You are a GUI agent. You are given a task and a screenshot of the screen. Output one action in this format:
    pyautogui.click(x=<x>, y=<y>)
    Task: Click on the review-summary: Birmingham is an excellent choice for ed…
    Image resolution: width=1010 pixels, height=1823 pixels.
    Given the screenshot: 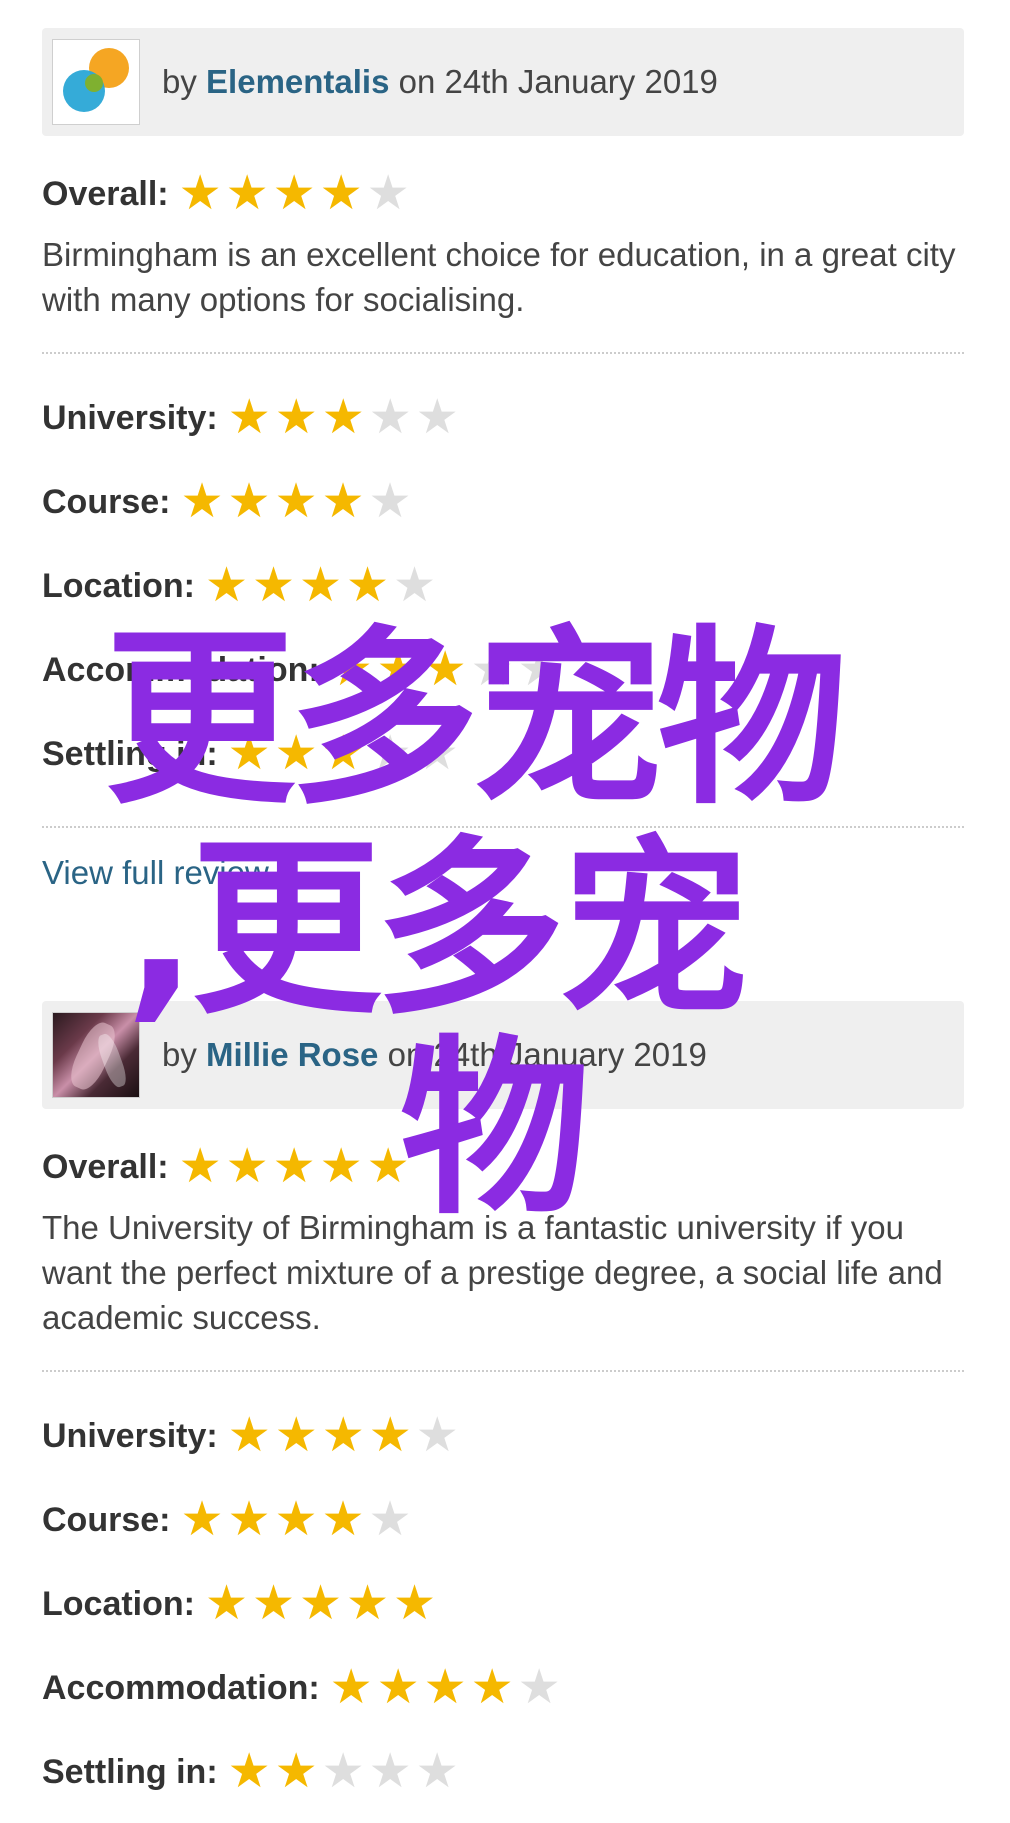 What is the action you would take?
    pyautogui.click(x=499, y=277)
    